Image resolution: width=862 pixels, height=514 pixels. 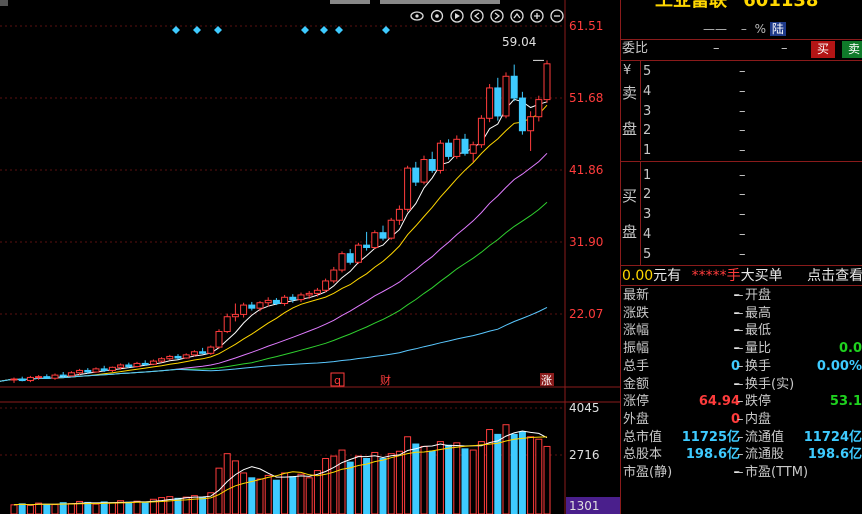 What do you see at coordinates (281, 30) in the screenshot?
I see `info-markers` at bounding box center [281, 30].